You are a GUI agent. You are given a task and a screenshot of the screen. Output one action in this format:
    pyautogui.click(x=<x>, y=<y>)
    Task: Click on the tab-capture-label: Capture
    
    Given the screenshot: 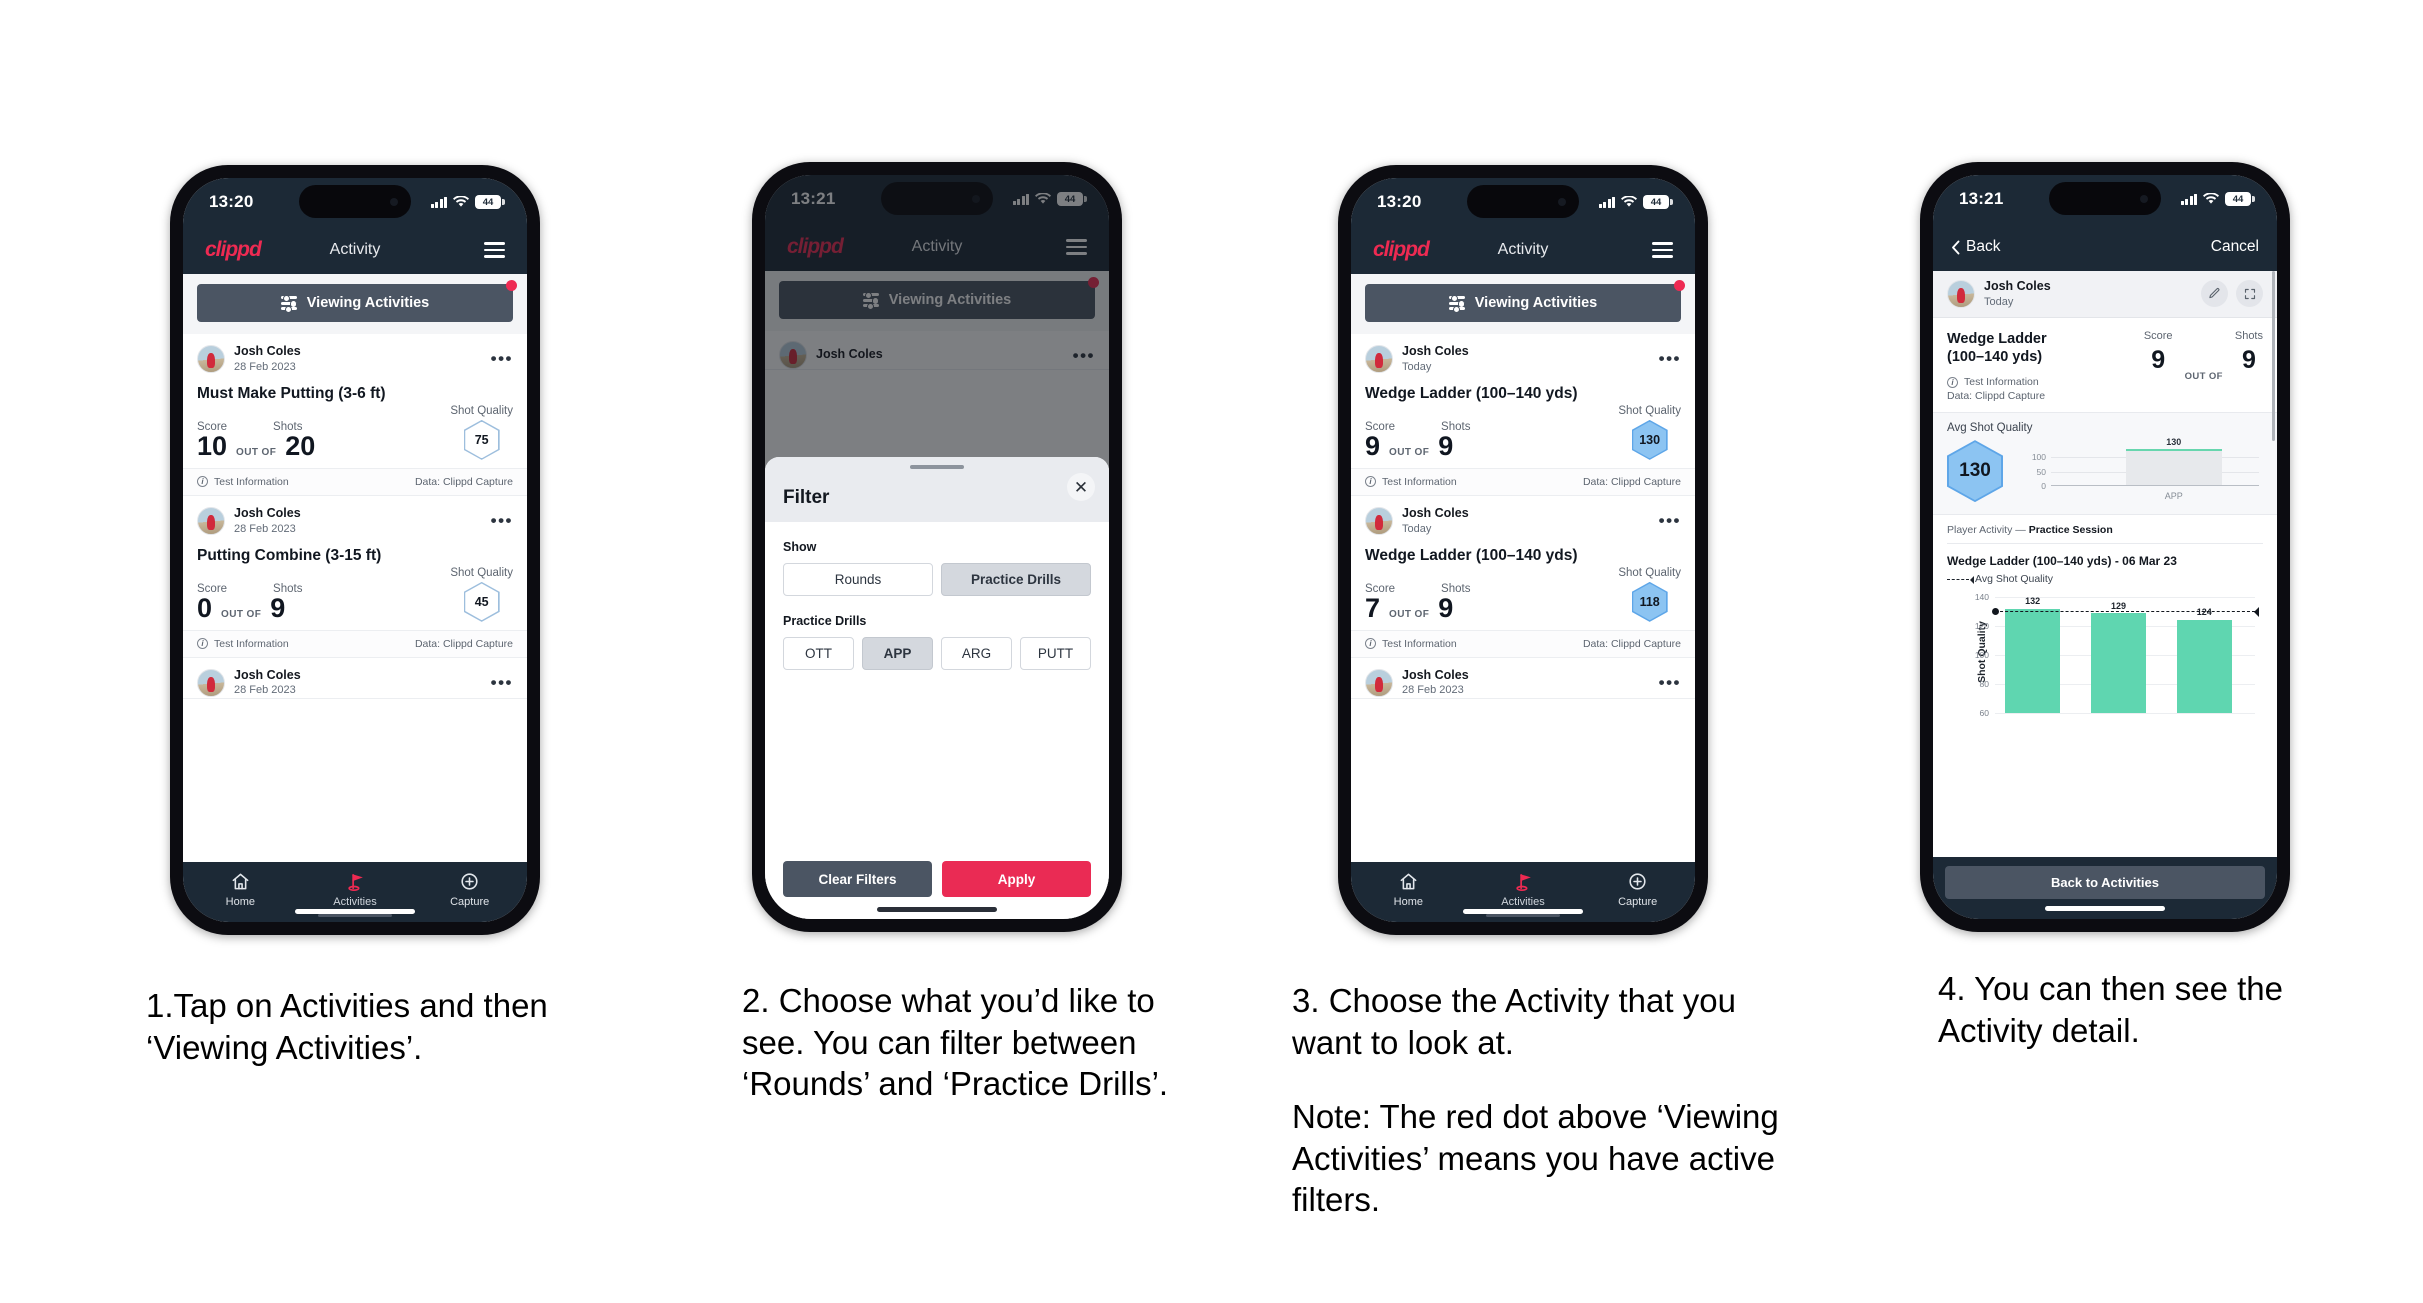 What is the action you would take?
    pyautogui.click(x=470, y=901)
    